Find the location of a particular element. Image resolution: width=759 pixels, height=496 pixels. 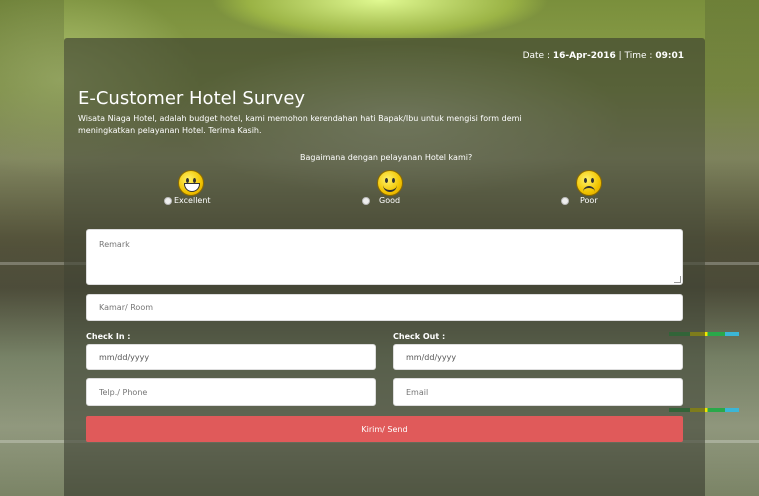

phone-input is located at coordinates (231, 392).